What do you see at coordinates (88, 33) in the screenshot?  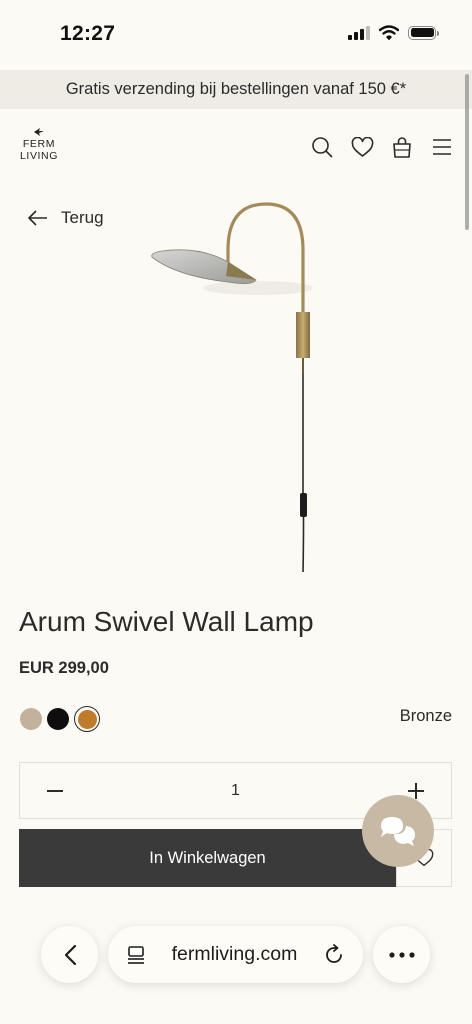 I see `status-time: 12:27` at bounding box center [88, 33].